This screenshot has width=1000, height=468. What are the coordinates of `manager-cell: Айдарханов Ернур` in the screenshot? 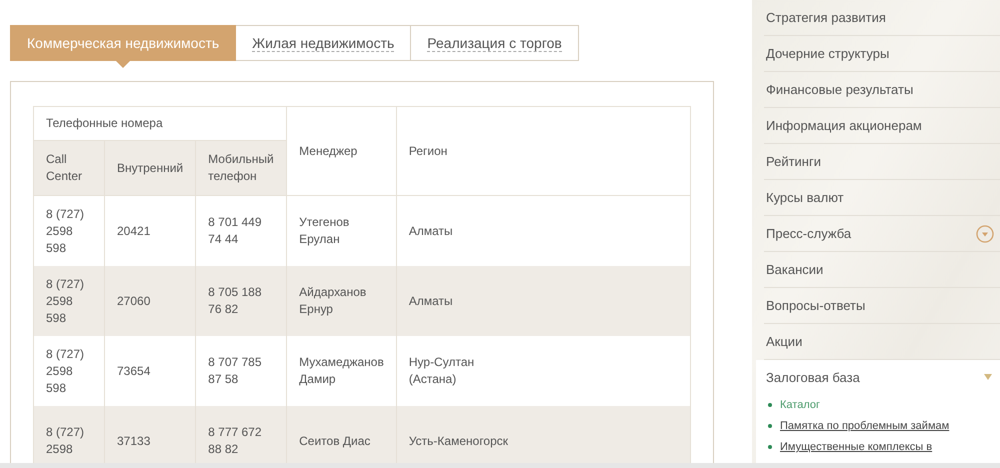 It's located at (341, 301).